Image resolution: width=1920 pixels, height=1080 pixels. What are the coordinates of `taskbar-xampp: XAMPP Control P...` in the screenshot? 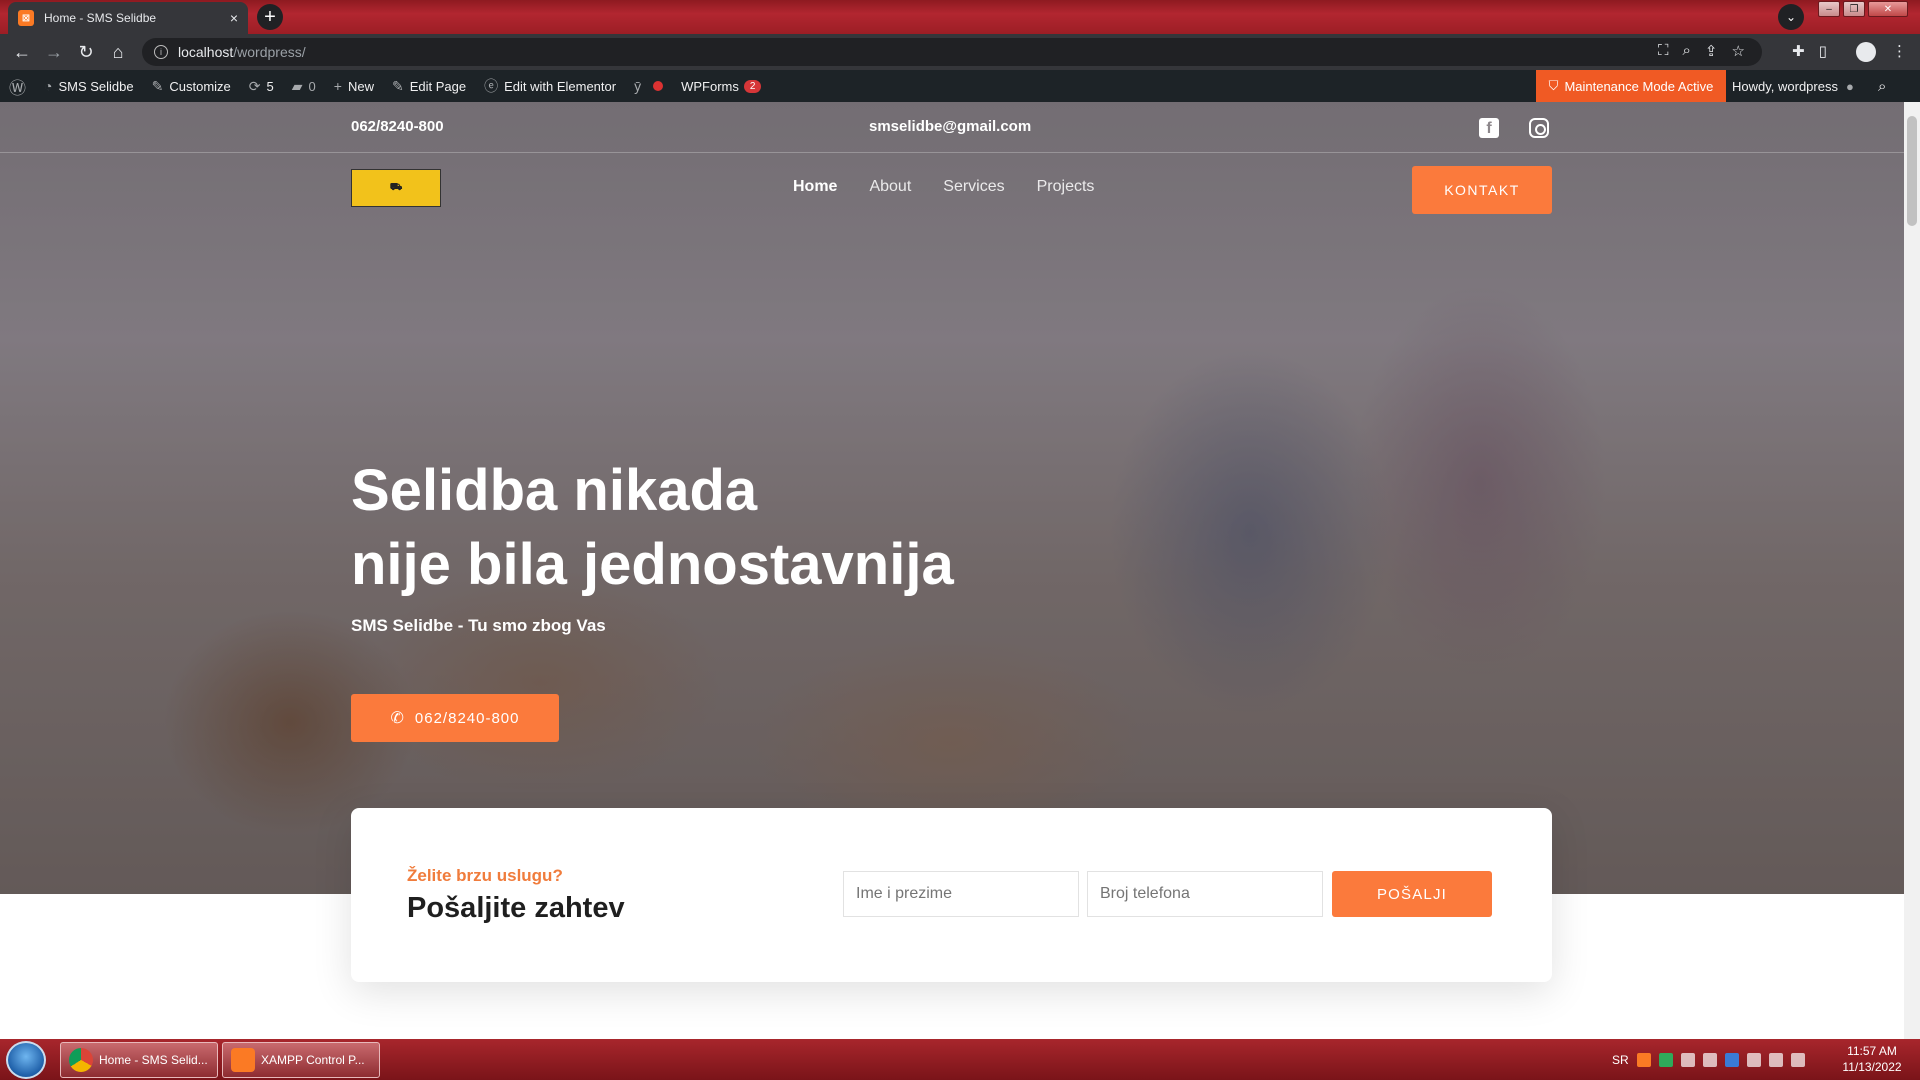 It's located at (301, 1060).